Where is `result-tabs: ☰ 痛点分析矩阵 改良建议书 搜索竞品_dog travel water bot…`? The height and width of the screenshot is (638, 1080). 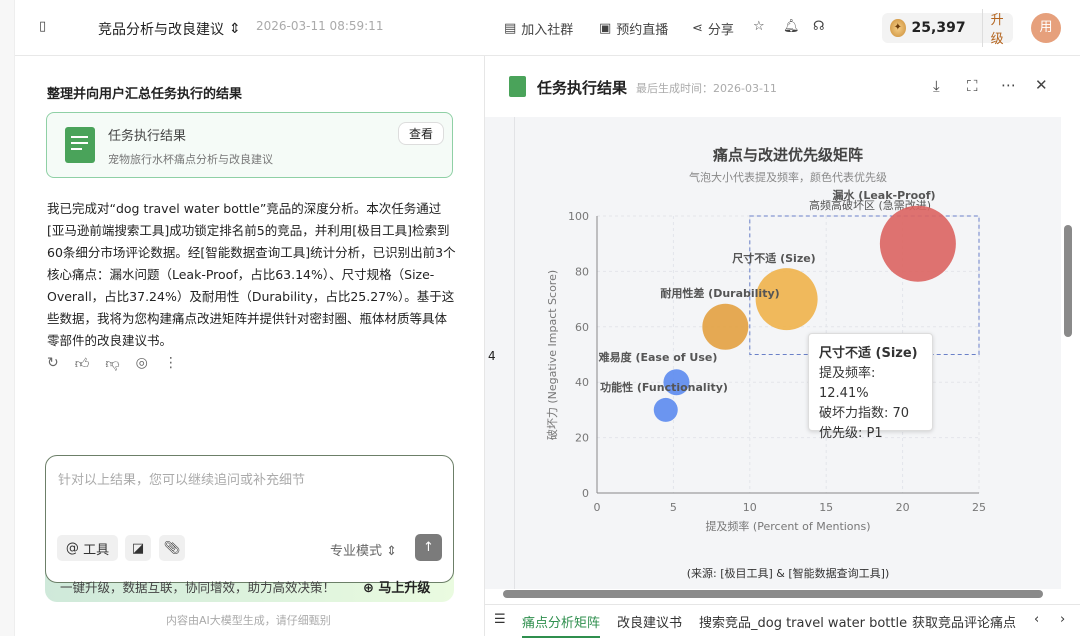
result-tabs: ☰ 痛点分析矩阵 改良建议书 搜索竞品_dog travel water bot… is located at coordinates (782, 621).